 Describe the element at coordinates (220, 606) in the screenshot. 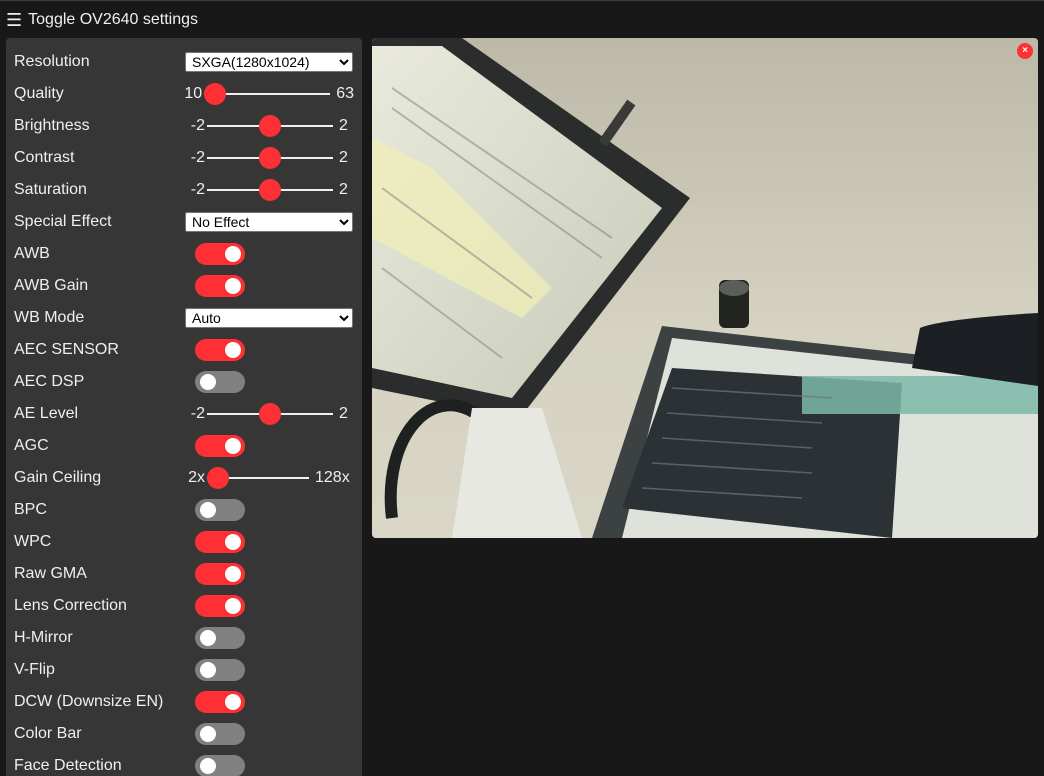

I see `lens-correction-toggle` at that location.